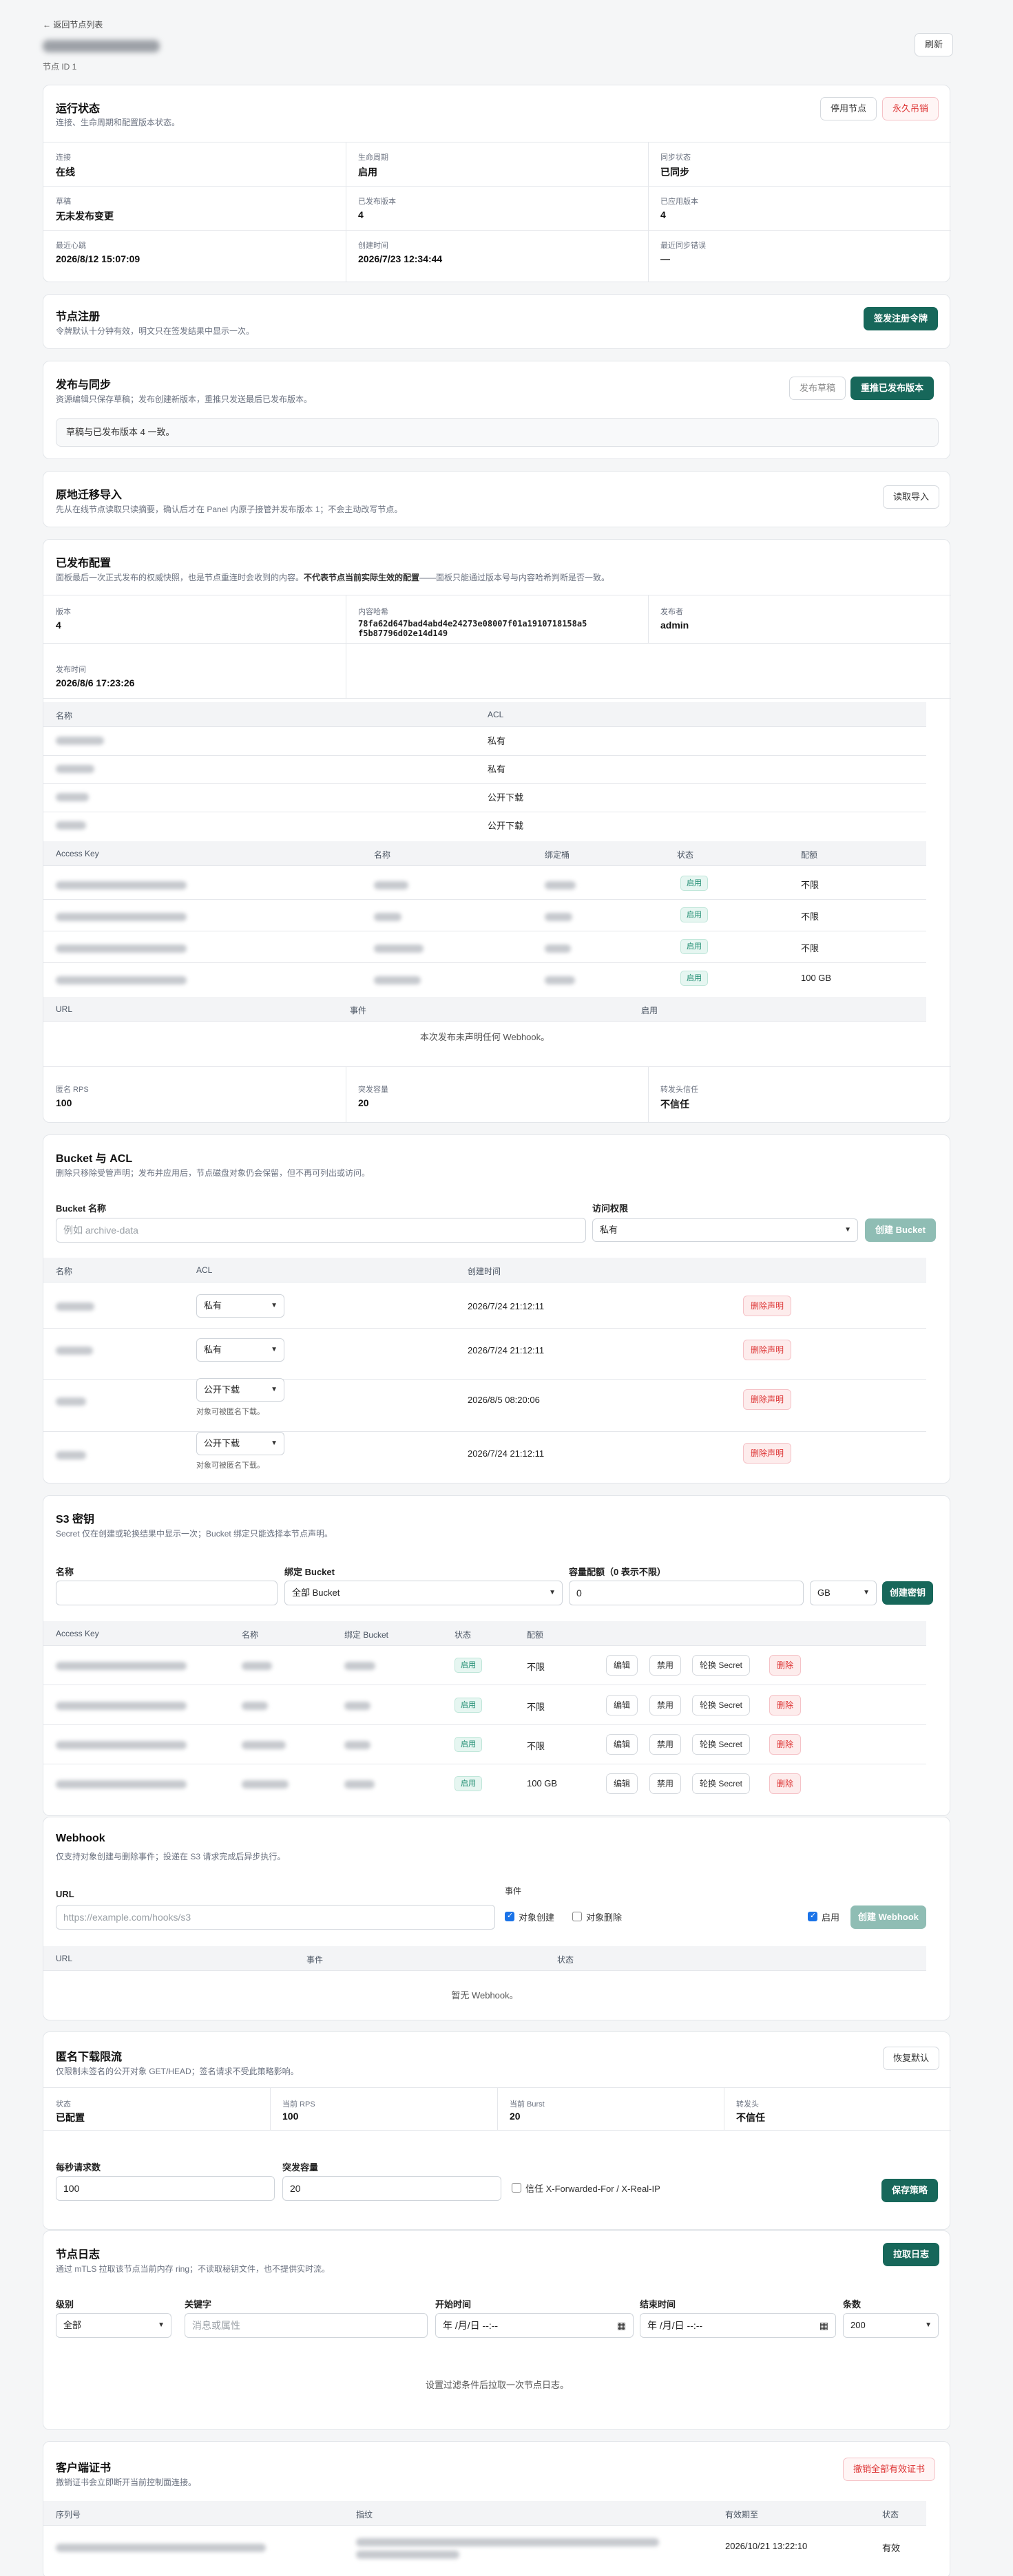 The height and width of the screenshot is (2576, 1013). Describe the element at coordinates (900, 1230) in the screenshot. I see `create-bucket-button: 创建 Bucket` at that location.